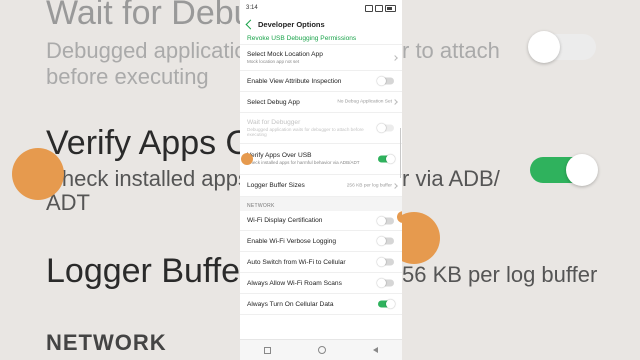  What do you see at coordinates (273, 61) in the screenshot?
I see `mock-location-subtitle: Mock location app not set` at bounding box center [273, 61].